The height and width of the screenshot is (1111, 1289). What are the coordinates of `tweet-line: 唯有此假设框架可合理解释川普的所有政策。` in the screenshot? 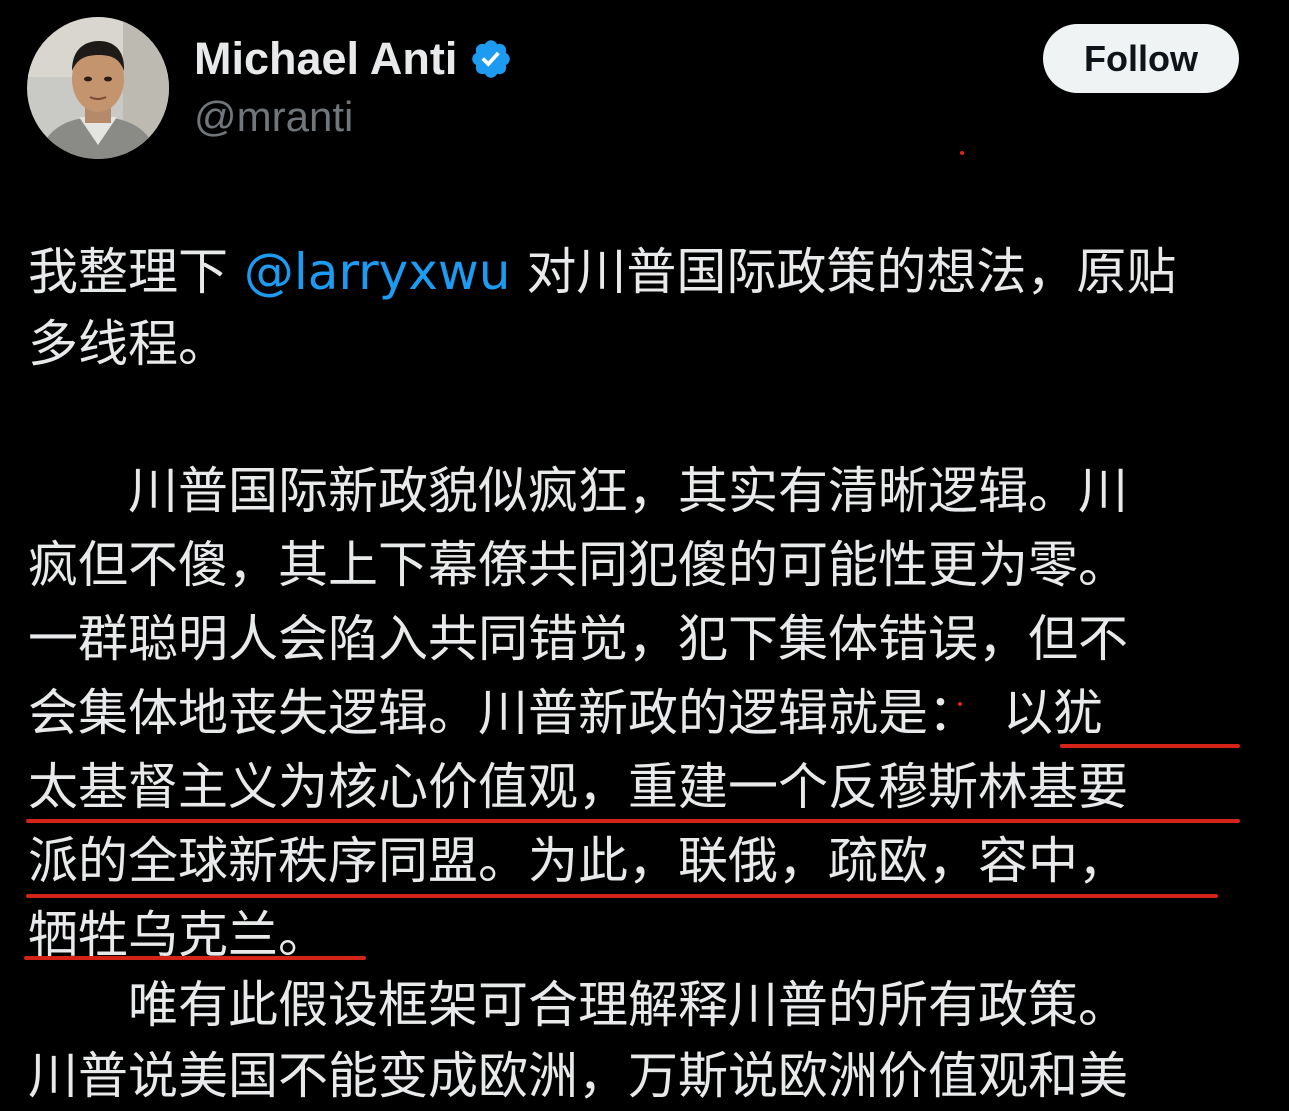 It's located at (578, 1005).